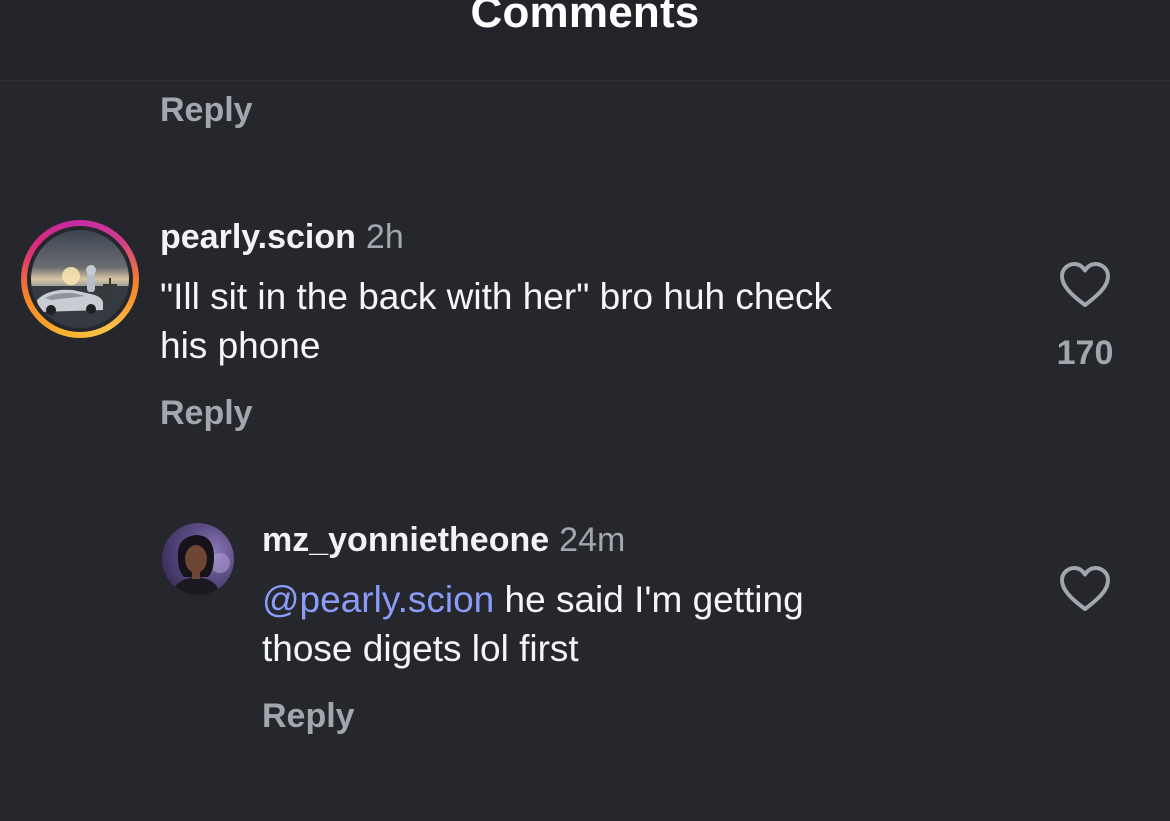  Describe the element at coordinates (585, 40) in the screenshot. I see `comments-header: Comments` at that location.